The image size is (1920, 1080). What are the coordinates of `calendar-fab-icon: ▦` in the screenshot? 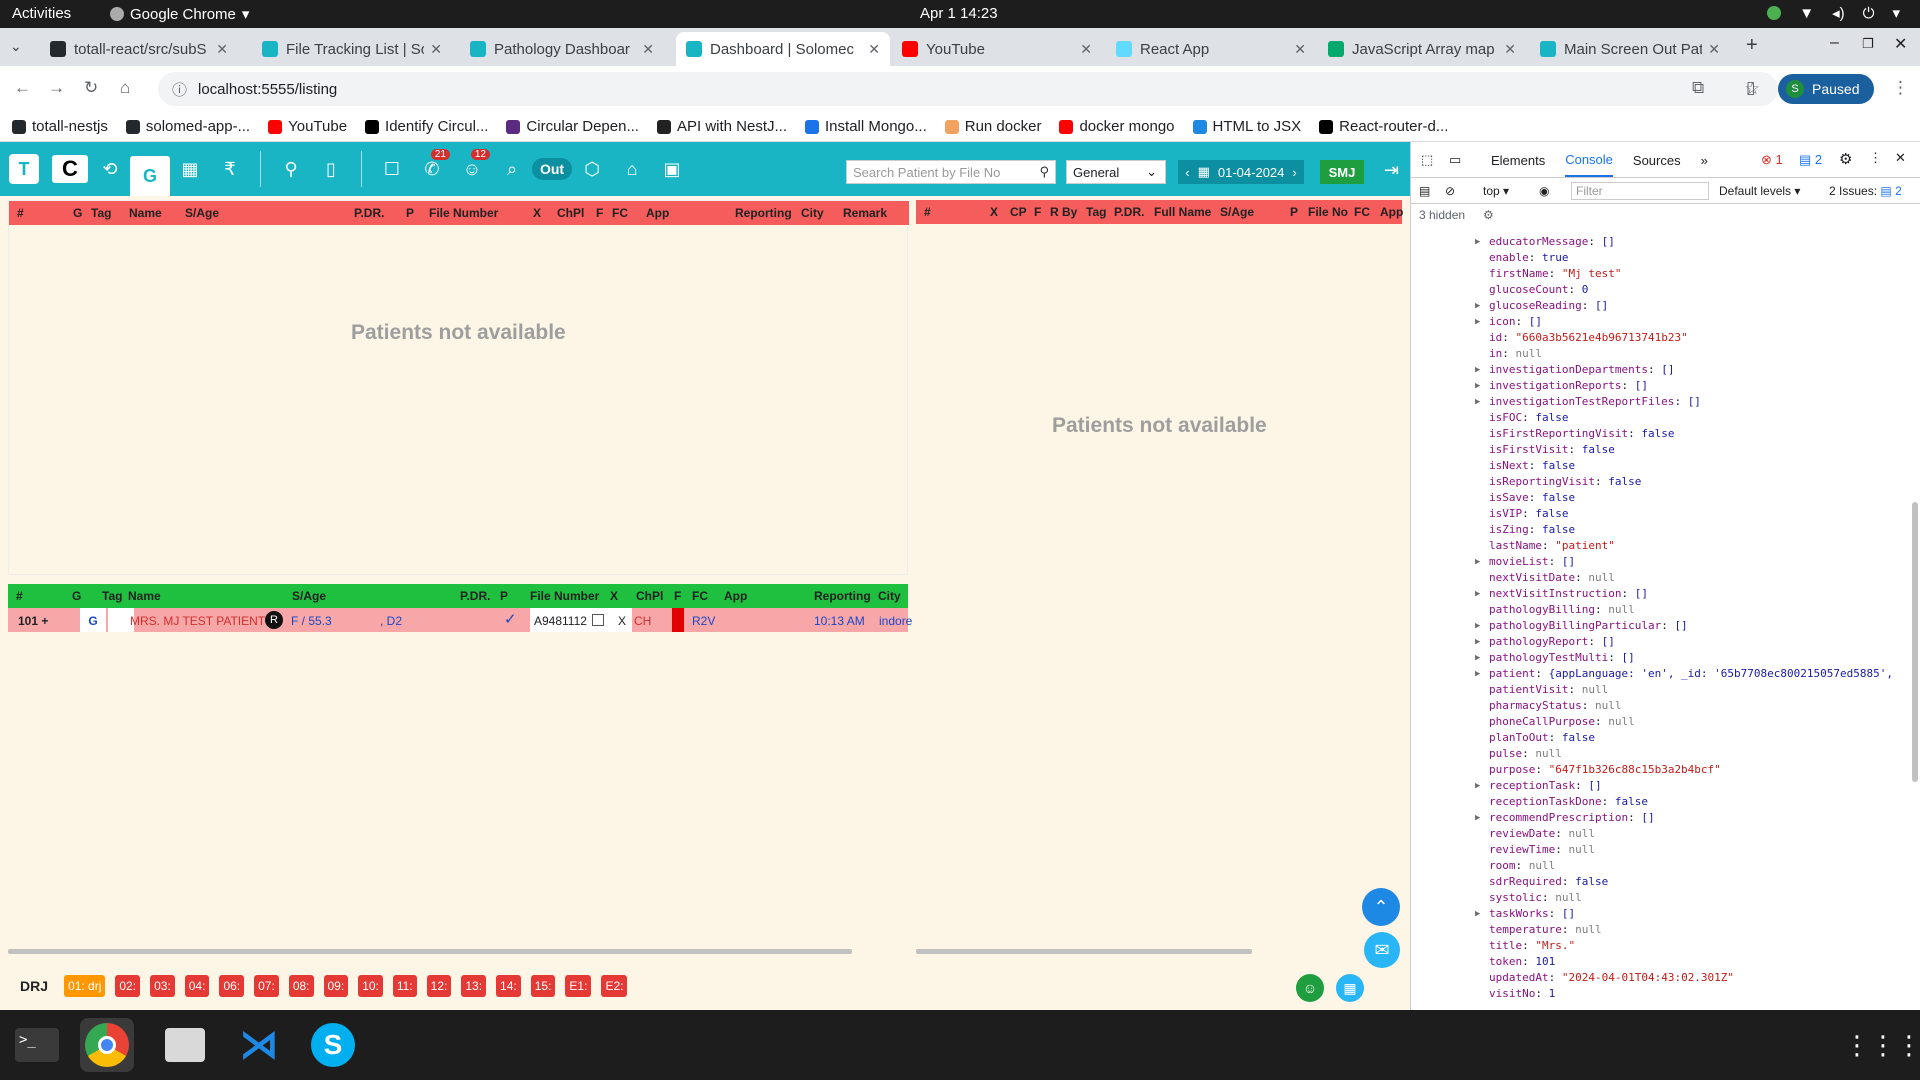 It's located at (1350, 988).